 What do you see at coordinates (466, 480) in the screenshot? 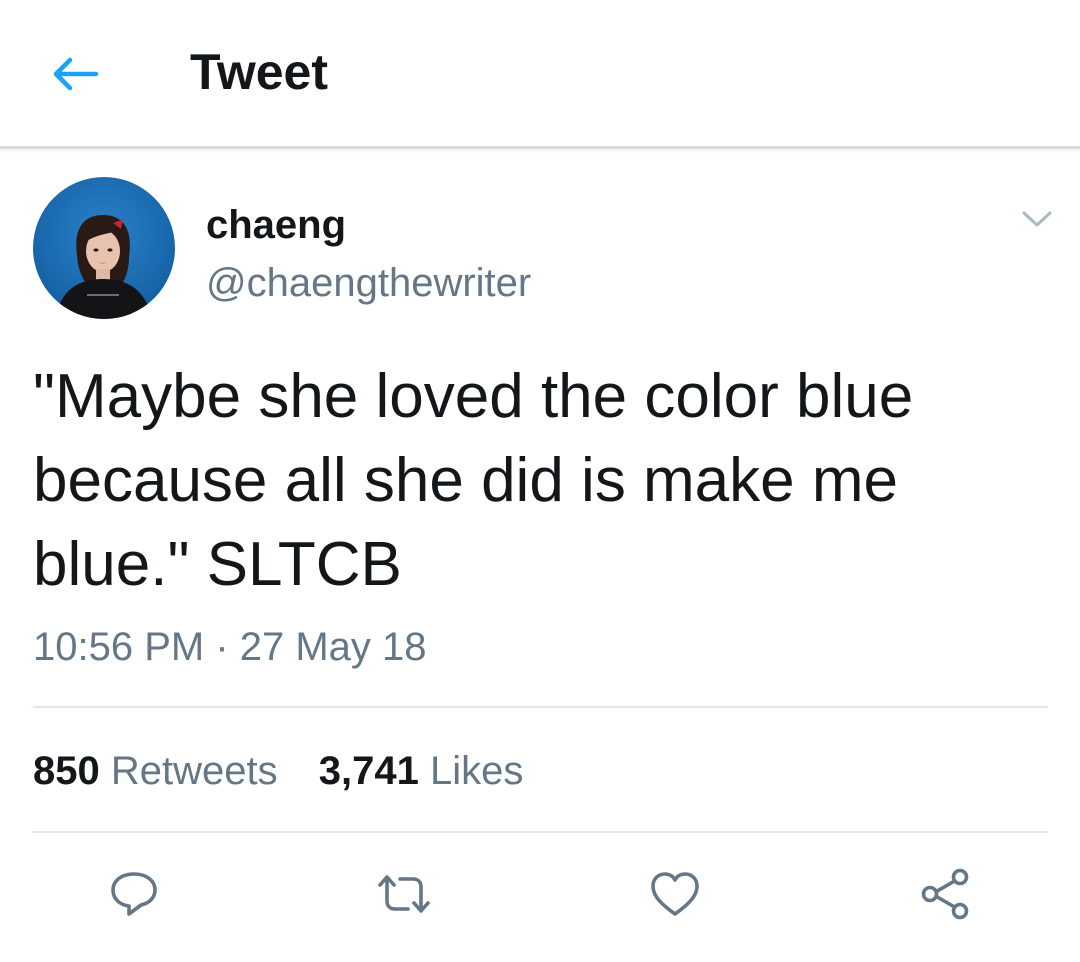
I see `tweet-text-line: because all she did is make me` at bounding box center [466, 480].